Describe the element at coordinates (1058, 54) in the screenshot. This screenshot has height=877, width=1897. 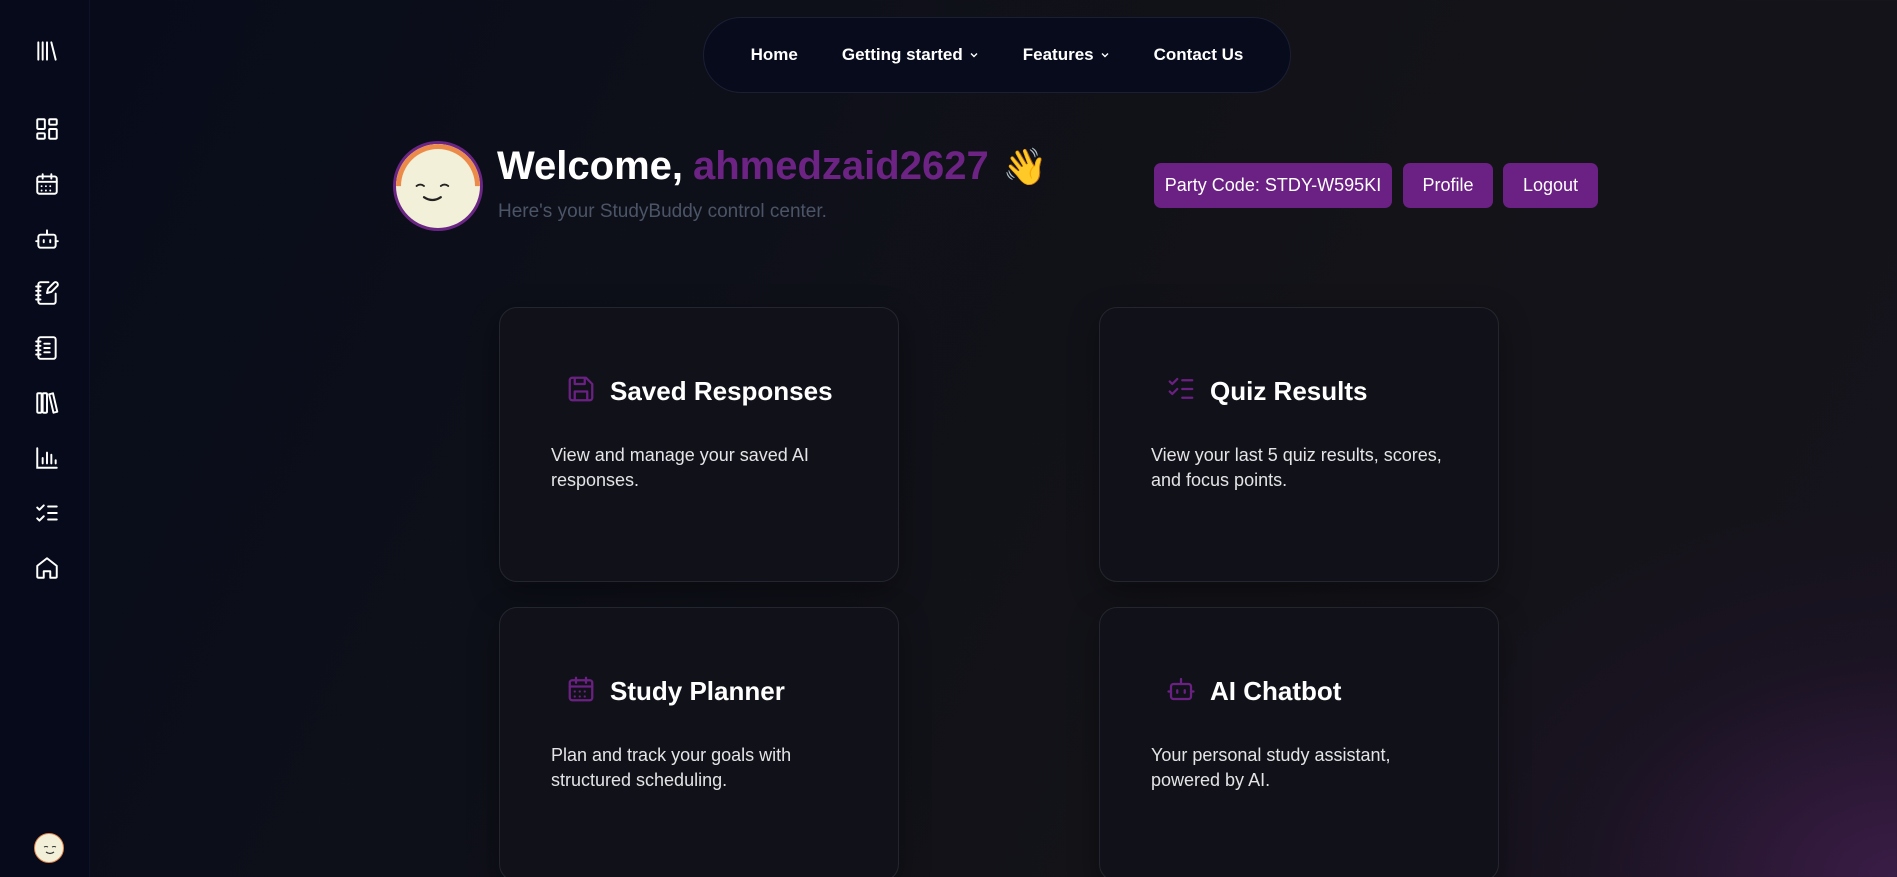
I see `nav-features-label: Features` at that location.